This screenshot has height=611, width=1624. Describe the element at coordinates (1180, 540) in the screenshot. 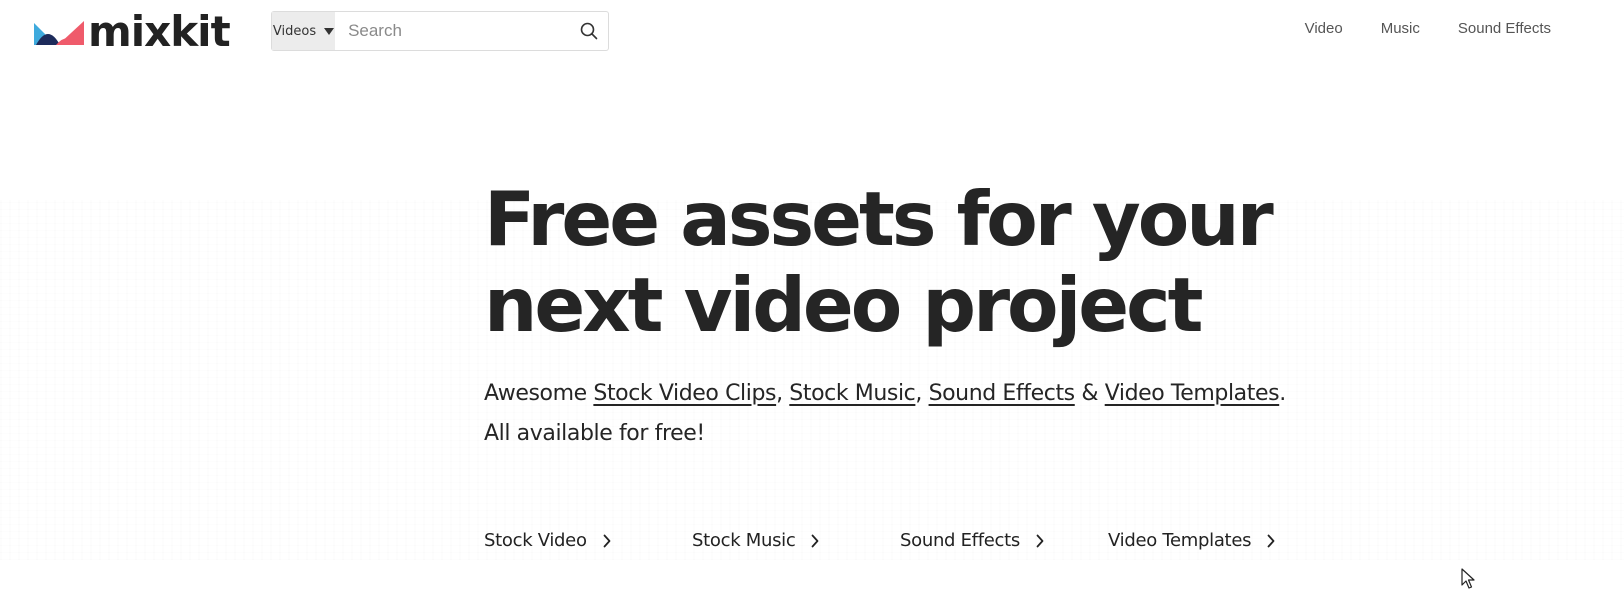

I see `category-label: Video Templates` at that location.